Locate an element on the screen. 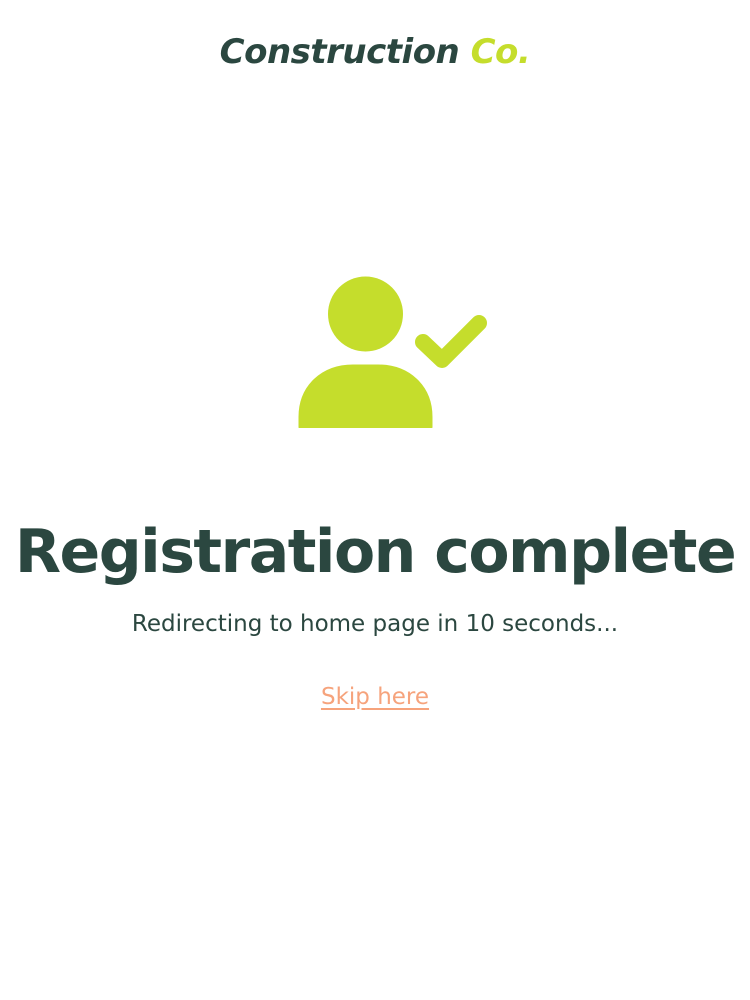 The image size is (750, 1000). skip-link-container: Skip here is located at coordinates (375, 698).